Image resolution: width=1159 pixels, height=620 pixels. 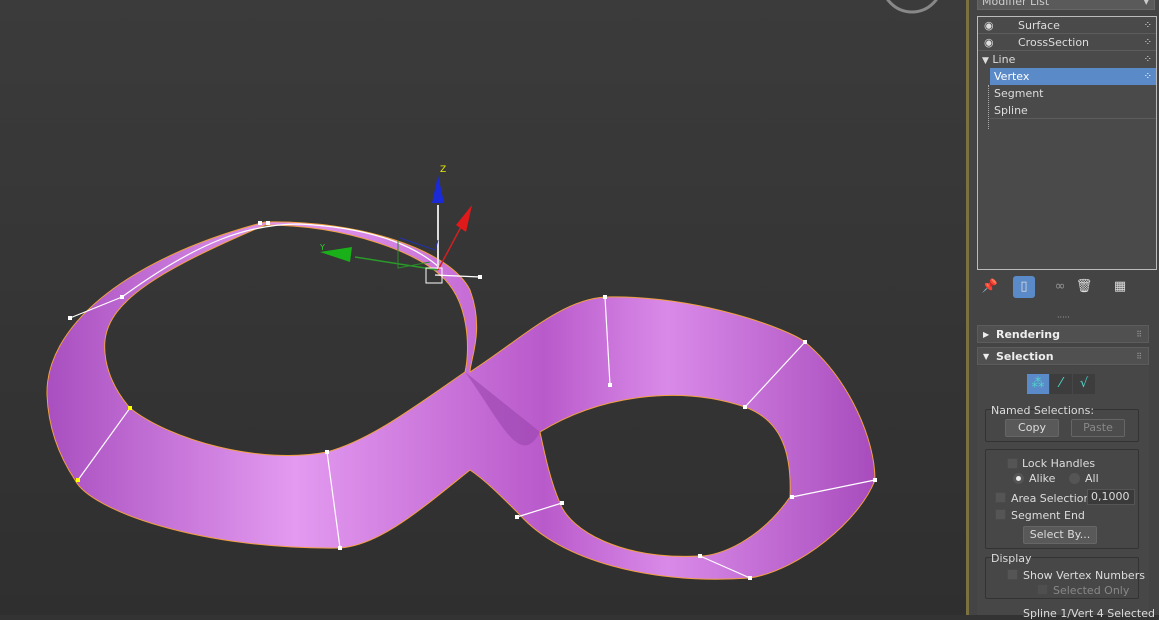 I want to click on collapsed-triangle-icon: ▶, so click(x=986, y=334).